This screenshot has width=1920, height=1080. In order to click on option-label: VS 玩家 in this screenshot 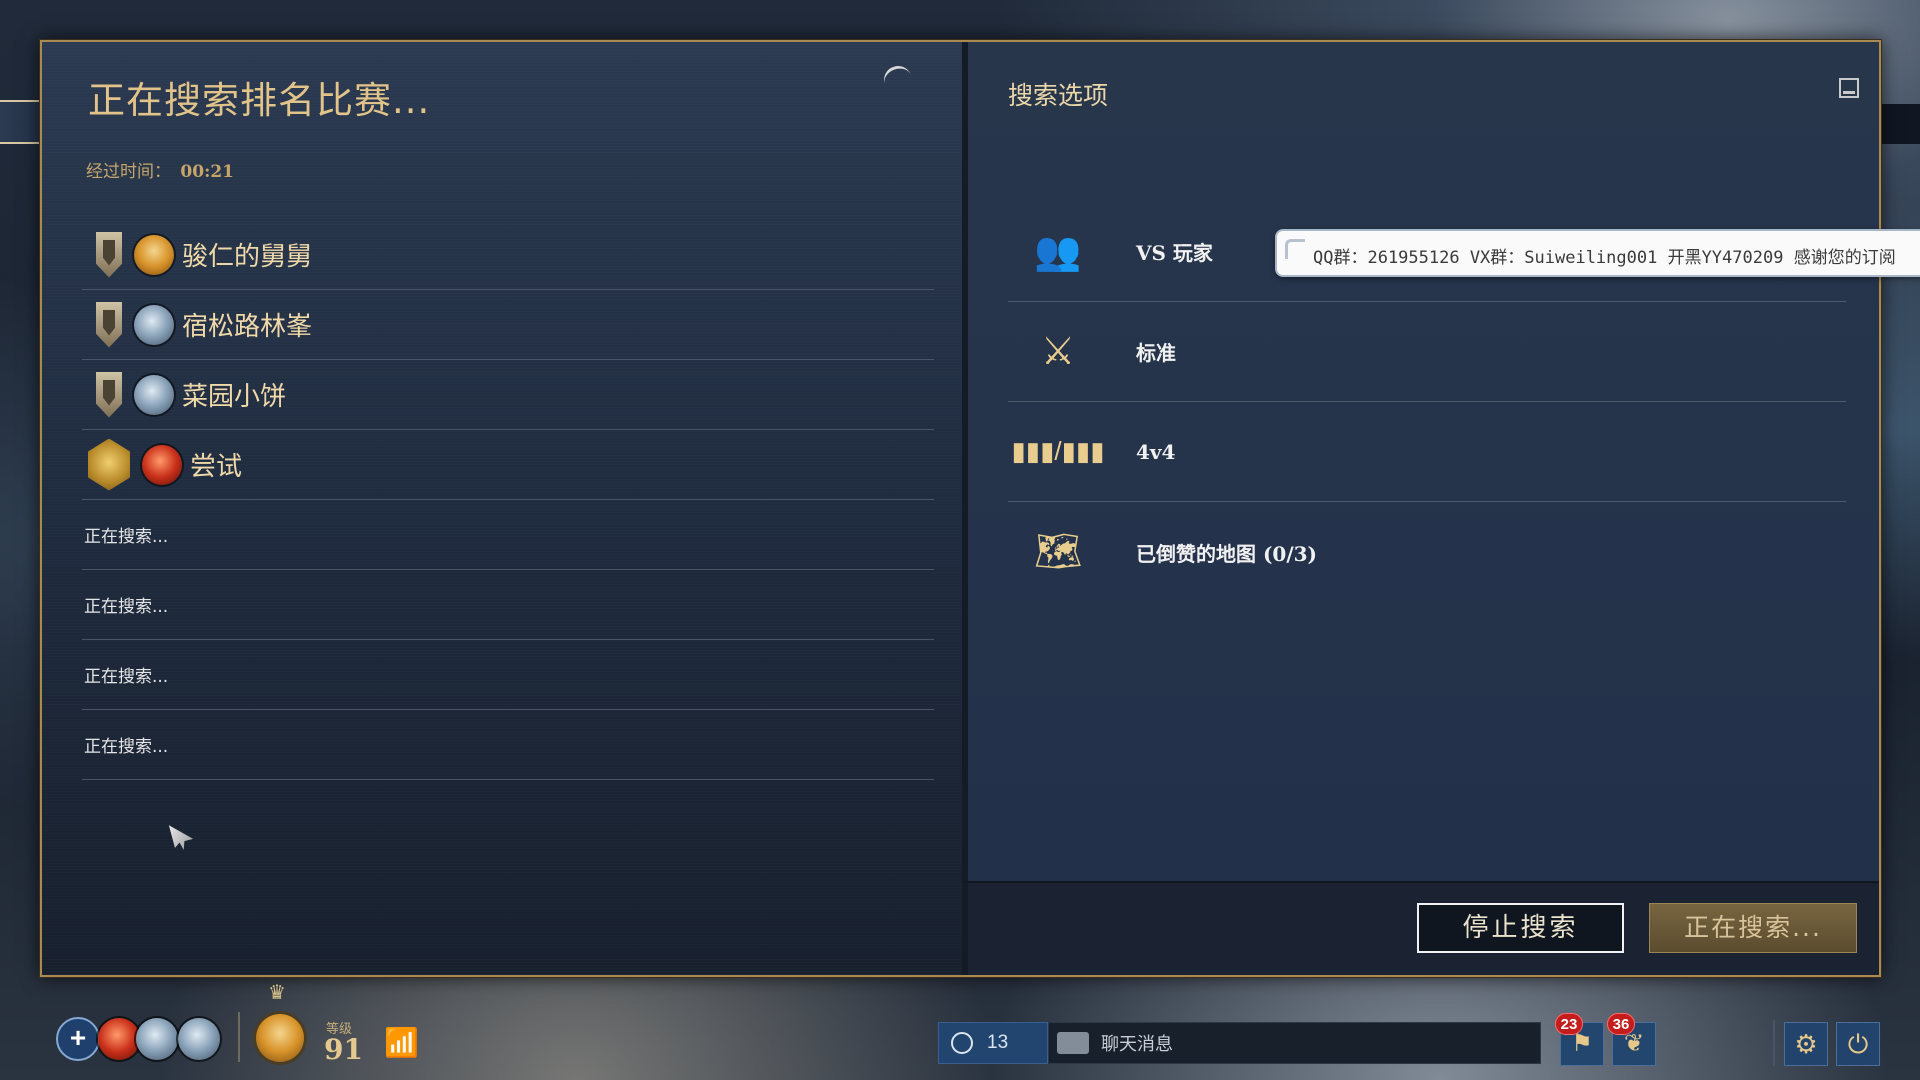, I will do `click(1174, 253)`.